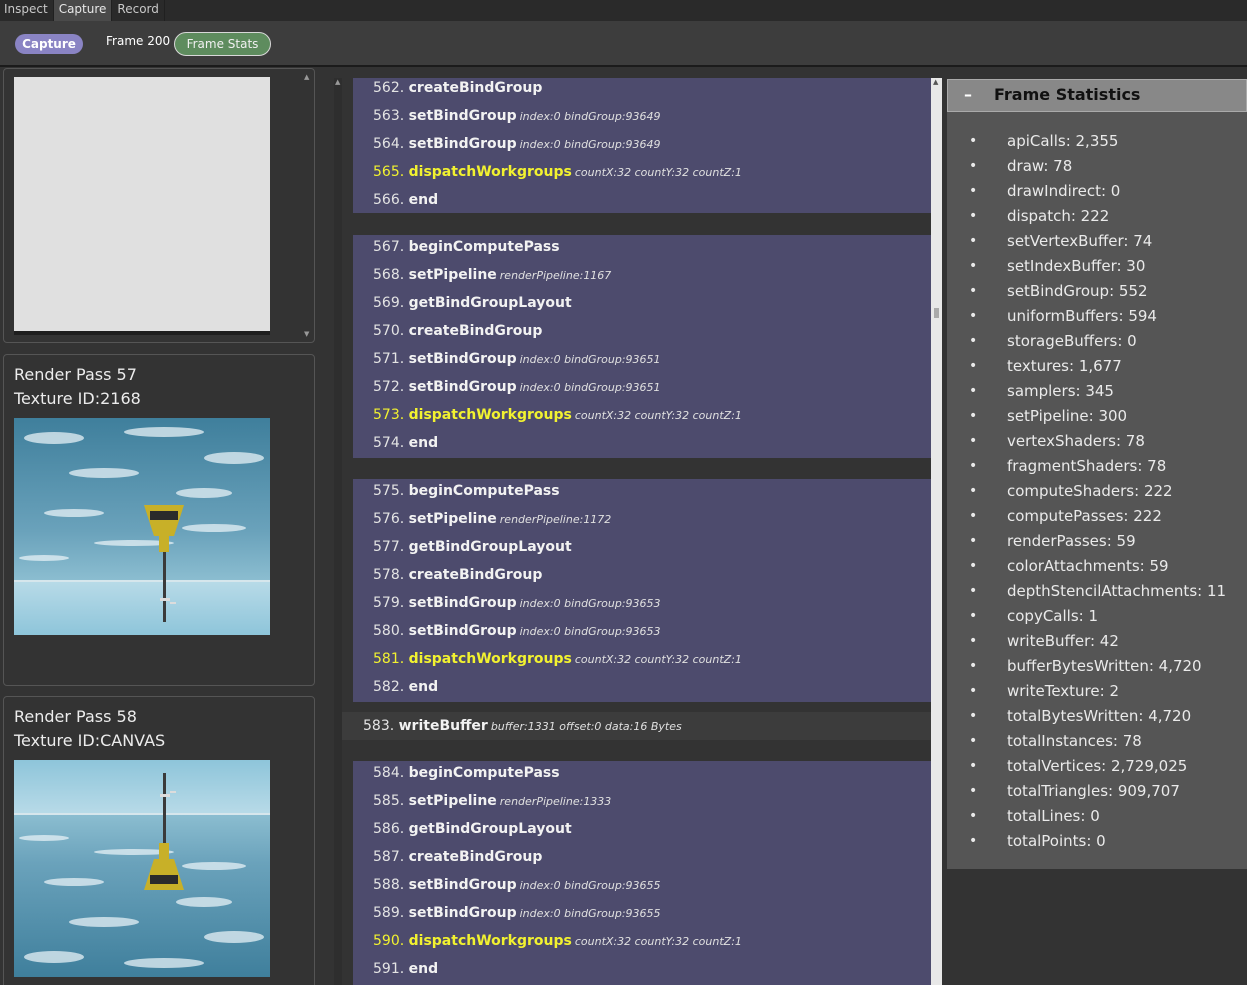 Image resolution: width=1247 pixels, height=985 pixels. Describe the element at coordinates (1093, 791) in the screenshot. I see `statistic-value: totalTriangles: 909,707` at that location.